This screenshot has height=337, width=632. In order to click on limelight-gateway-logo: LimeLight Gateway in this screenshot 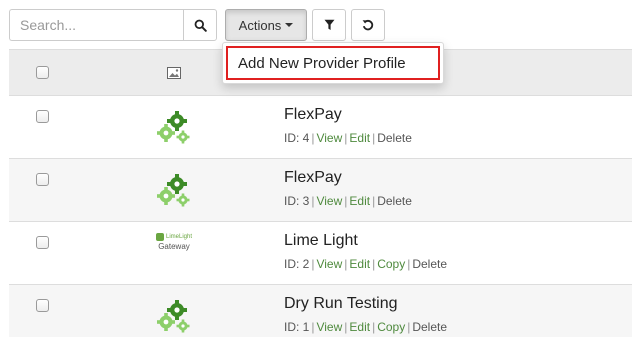, I will do `click(174, 246)`.